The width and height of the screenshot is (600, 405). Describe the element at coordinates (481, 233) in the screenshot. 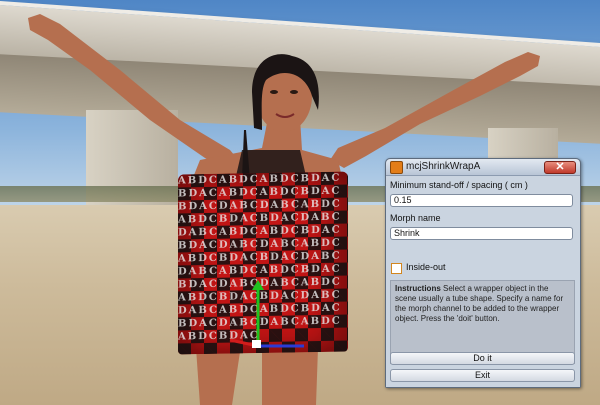

I see `morph-name-input` at that location.